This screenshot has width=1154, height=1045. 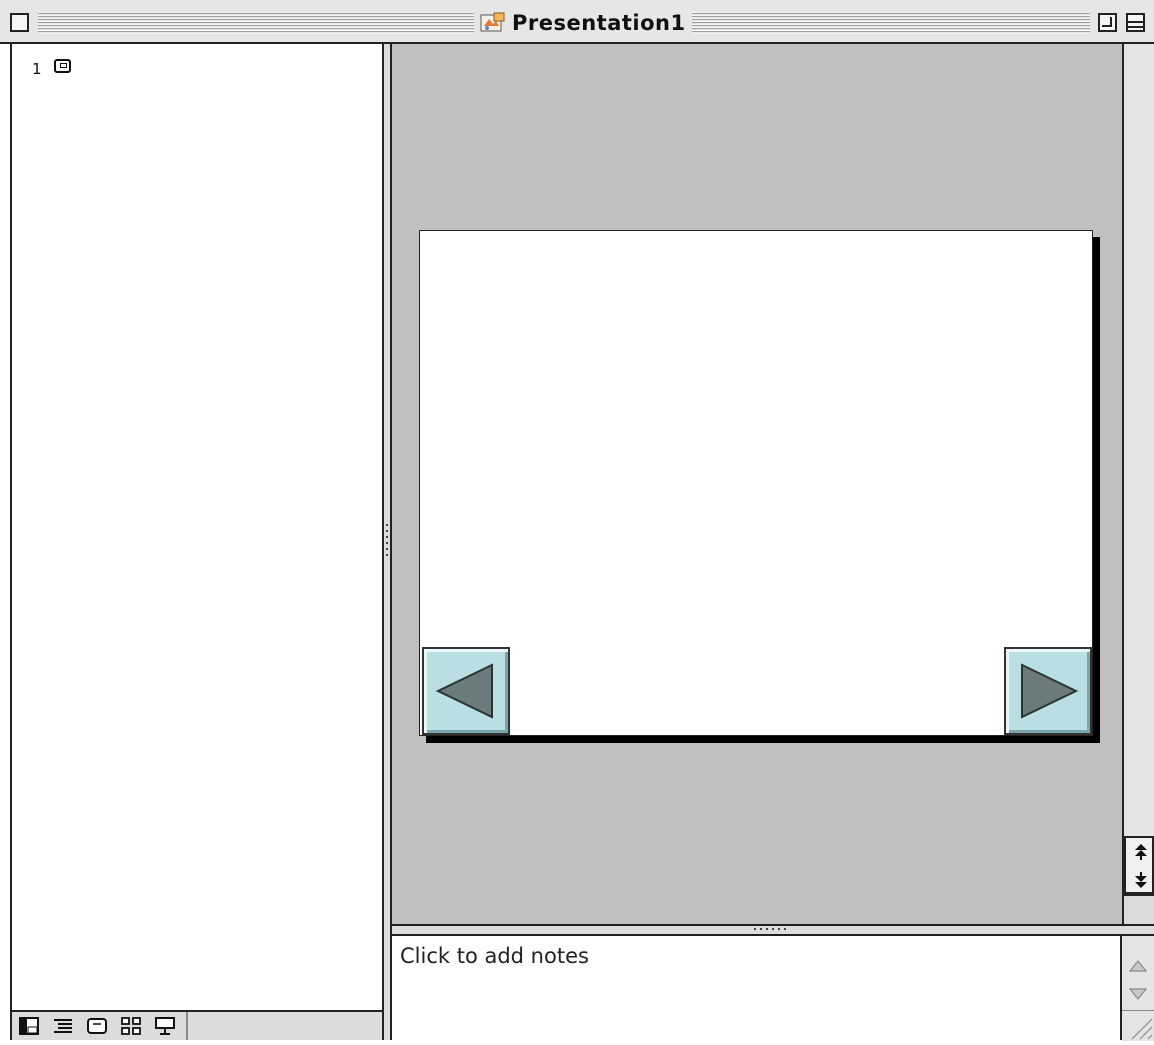 I want to click on scrollbar-corner, so click(x=1139, y=909).